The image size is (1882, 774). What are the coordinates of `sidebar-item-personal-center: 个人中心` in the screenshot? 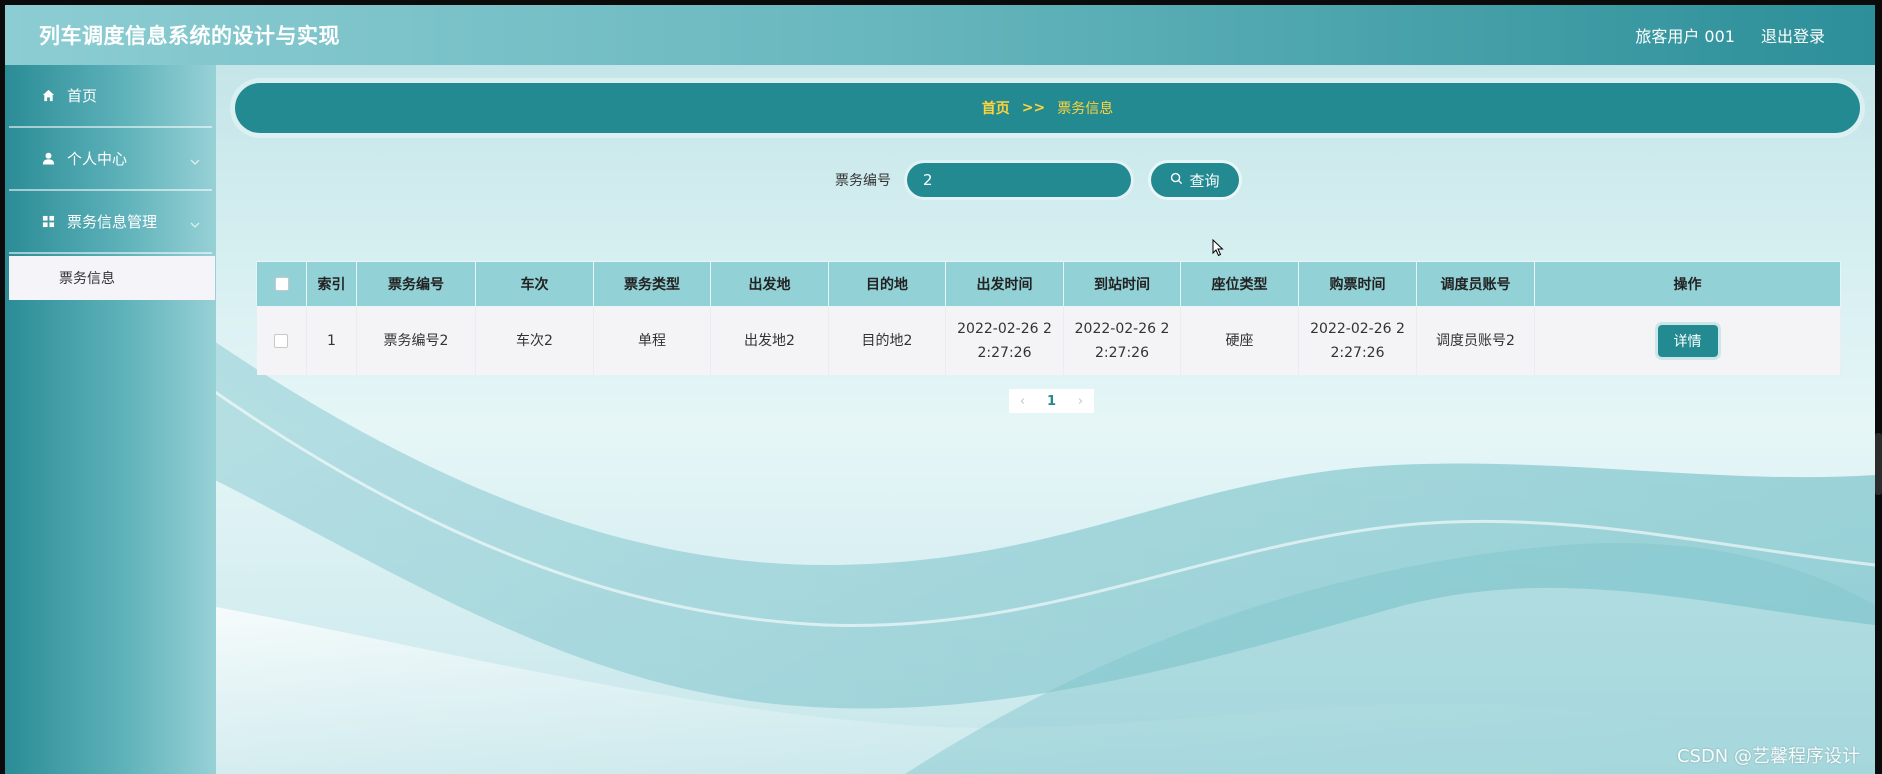 It's located at (110, 159).